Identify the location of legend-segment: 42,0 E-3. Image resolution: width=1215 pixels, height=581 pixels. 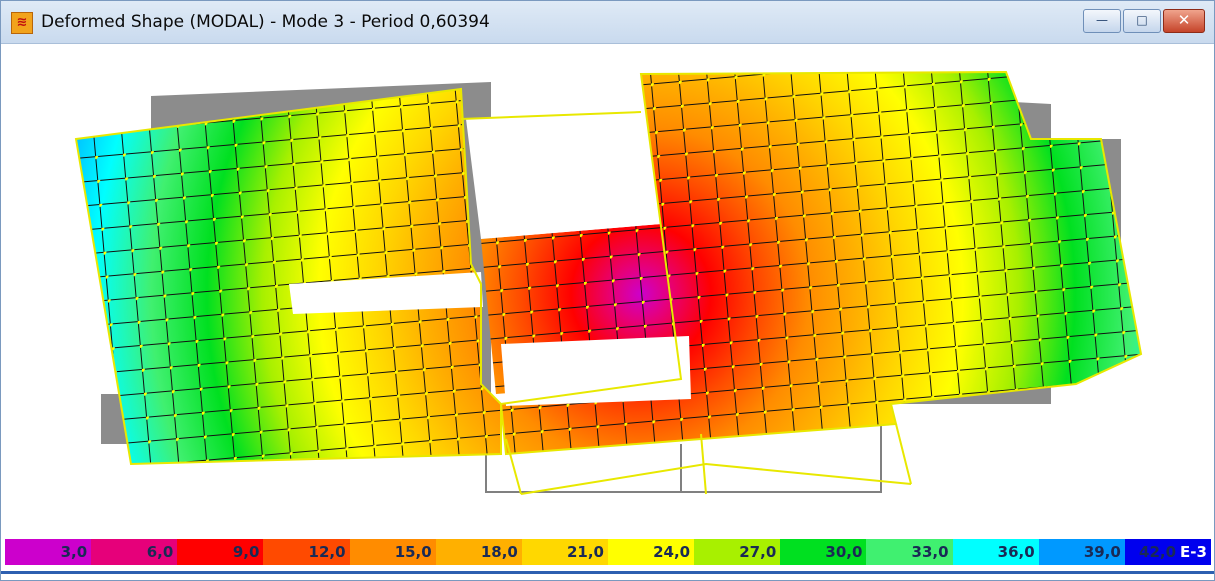
(1167, 552).